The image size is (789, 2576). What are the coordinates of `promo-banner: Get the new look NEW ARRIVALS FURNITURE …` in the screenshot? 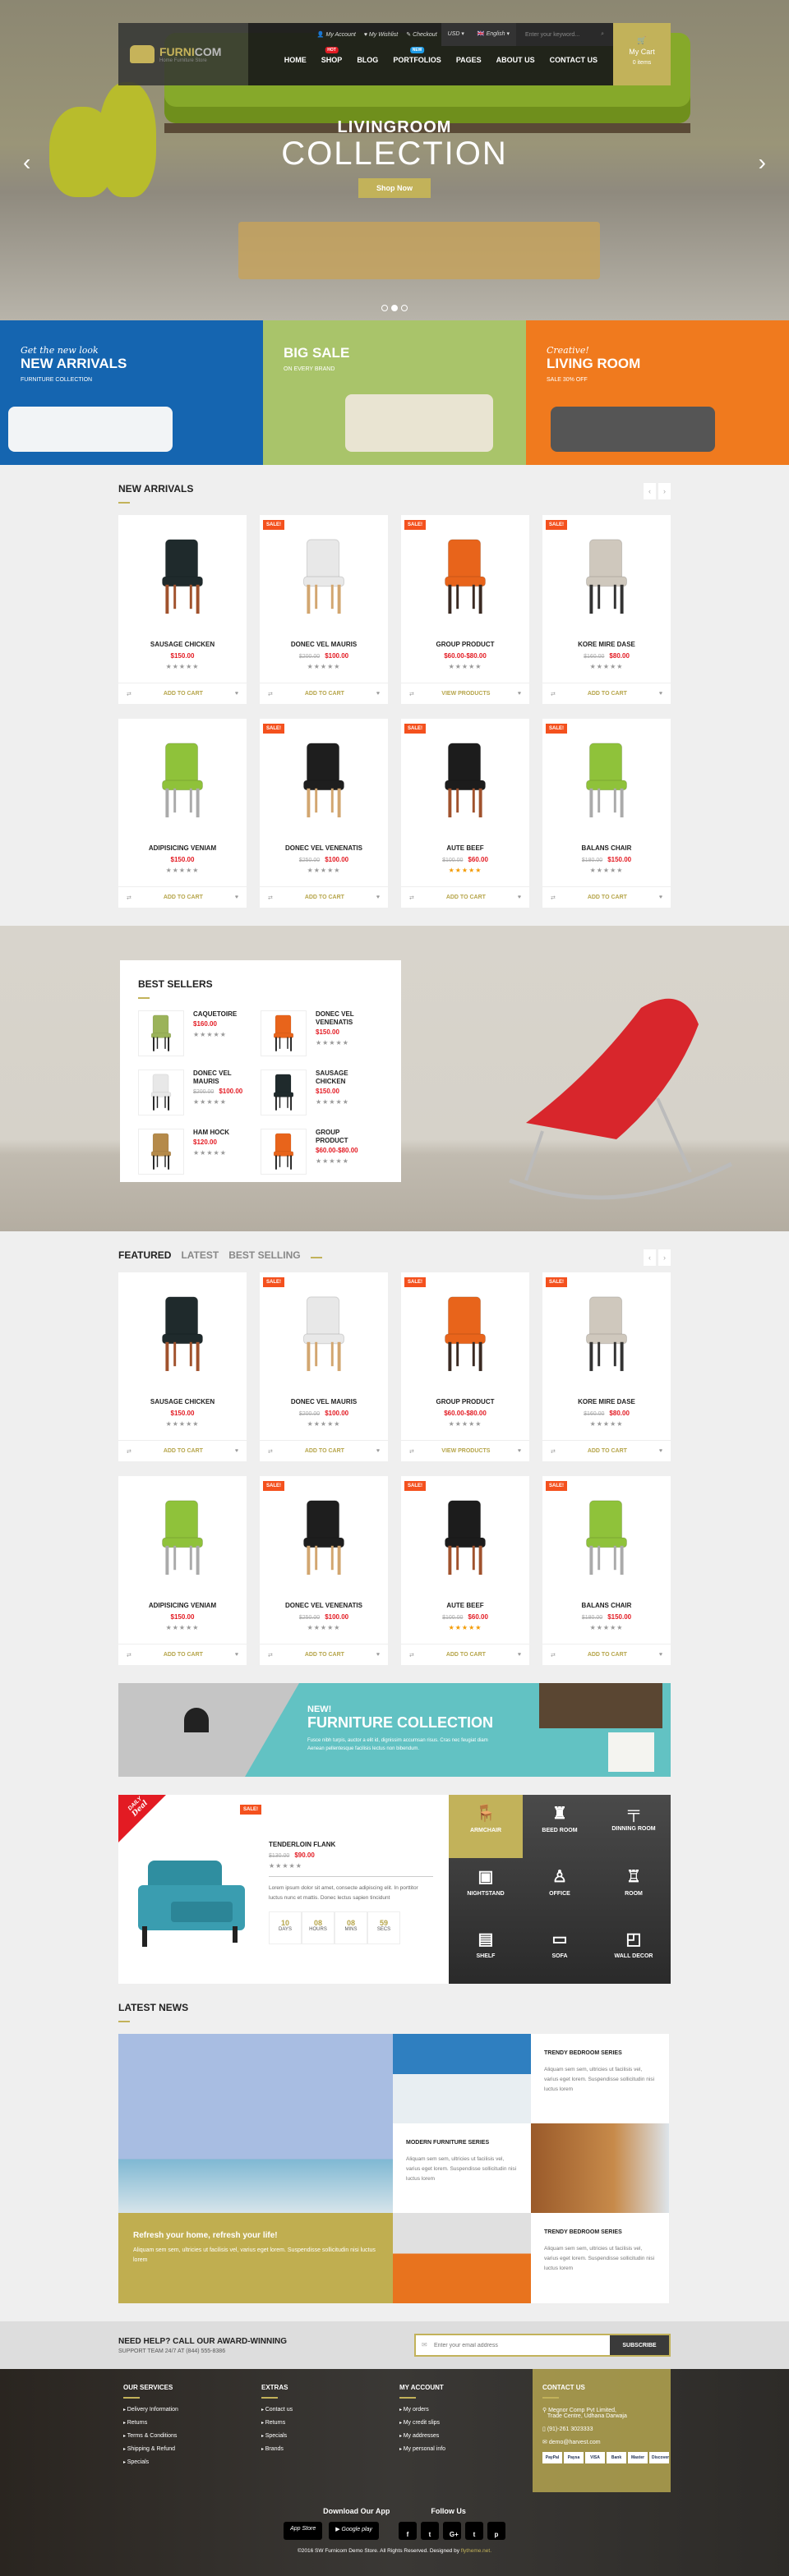 It's located at (131, 392).